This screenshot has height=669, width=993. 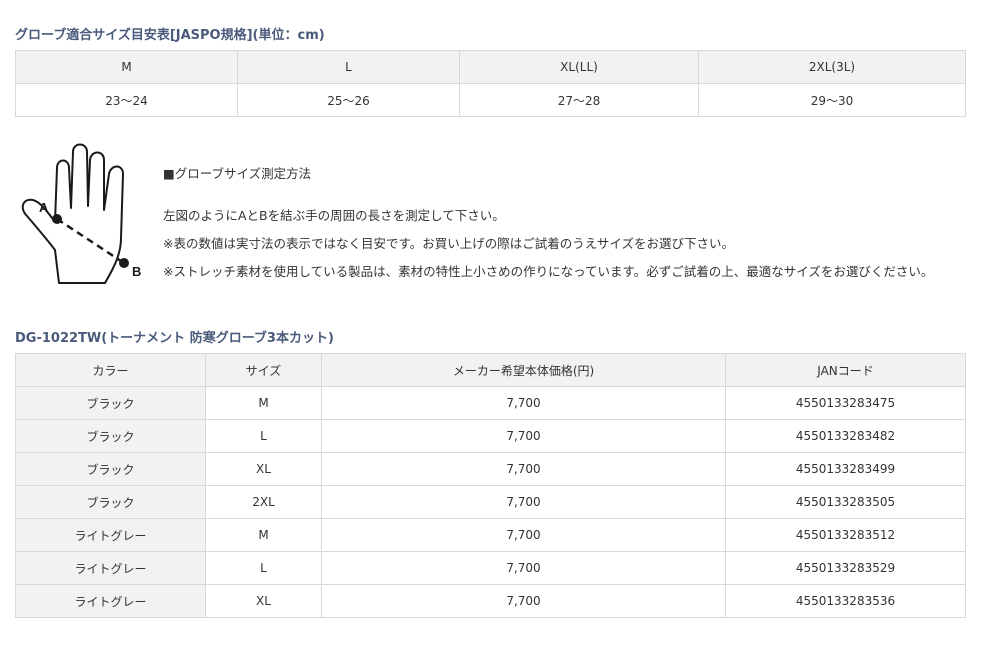 I want to click on size-chart-value: 27〜28, so click(x=579, y=100).